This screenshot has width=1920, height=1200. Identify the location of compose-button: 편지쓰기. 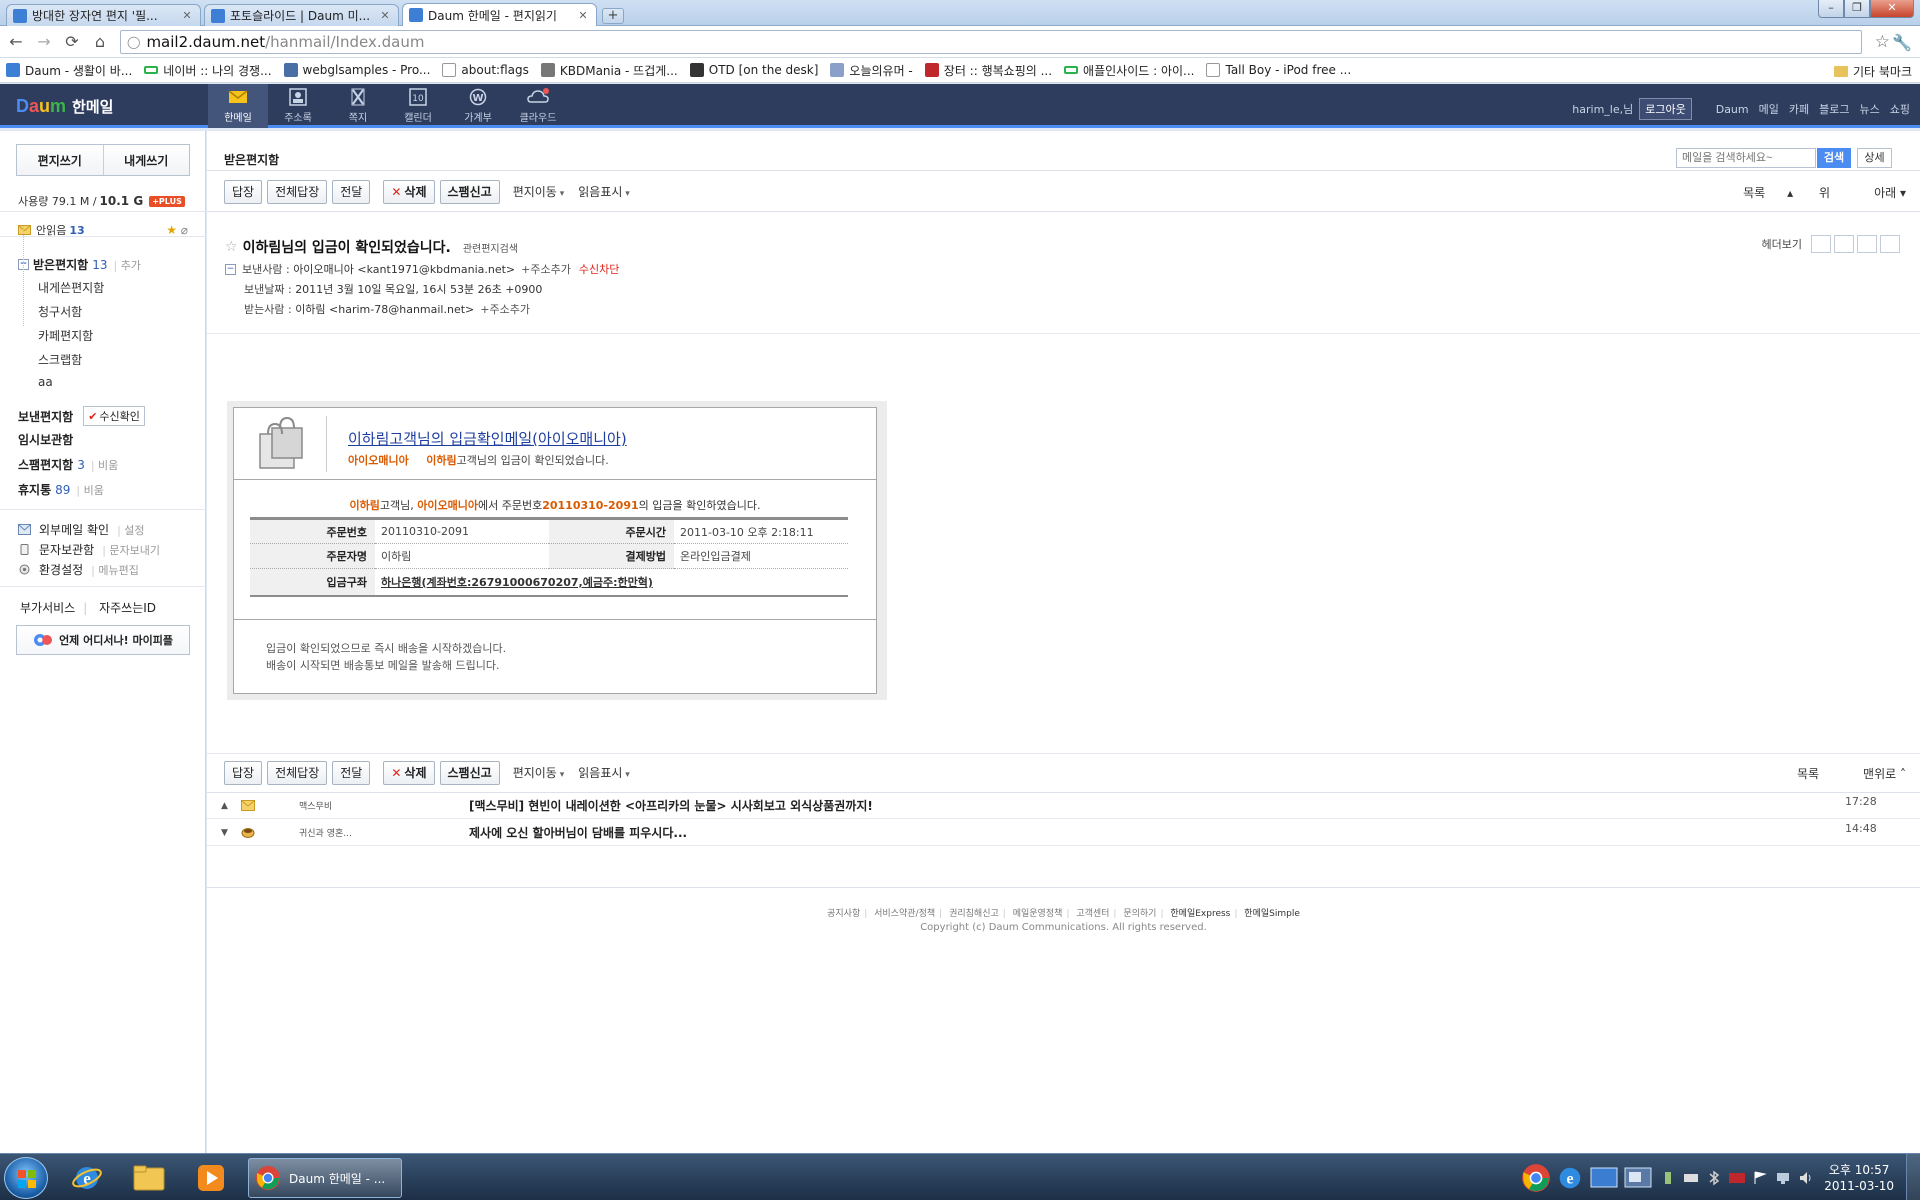
(60, 160).